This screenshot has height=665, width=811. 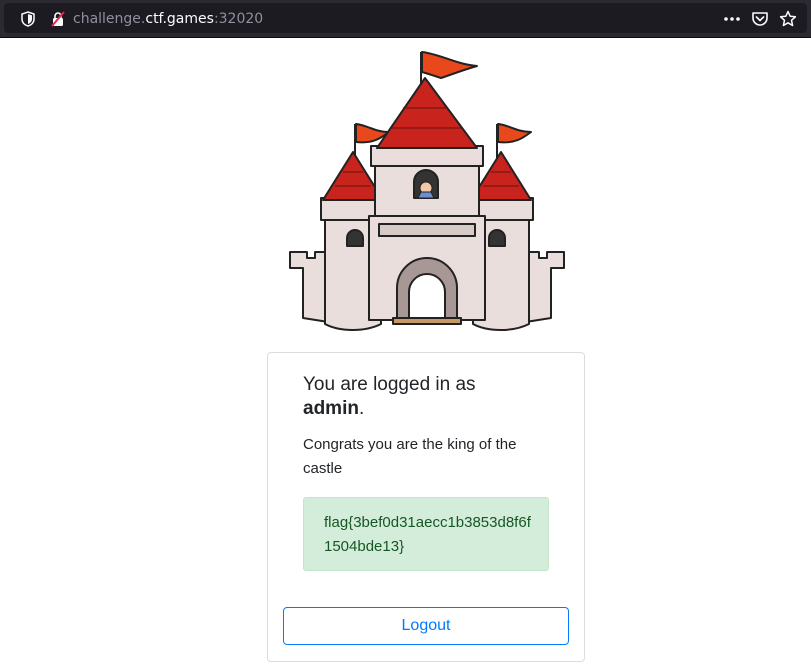 What do you see at coordinates (168, 19) in the screenshot?
I see `url-text: challenge.ctf.games:32020` at bounding box center [168, 19].